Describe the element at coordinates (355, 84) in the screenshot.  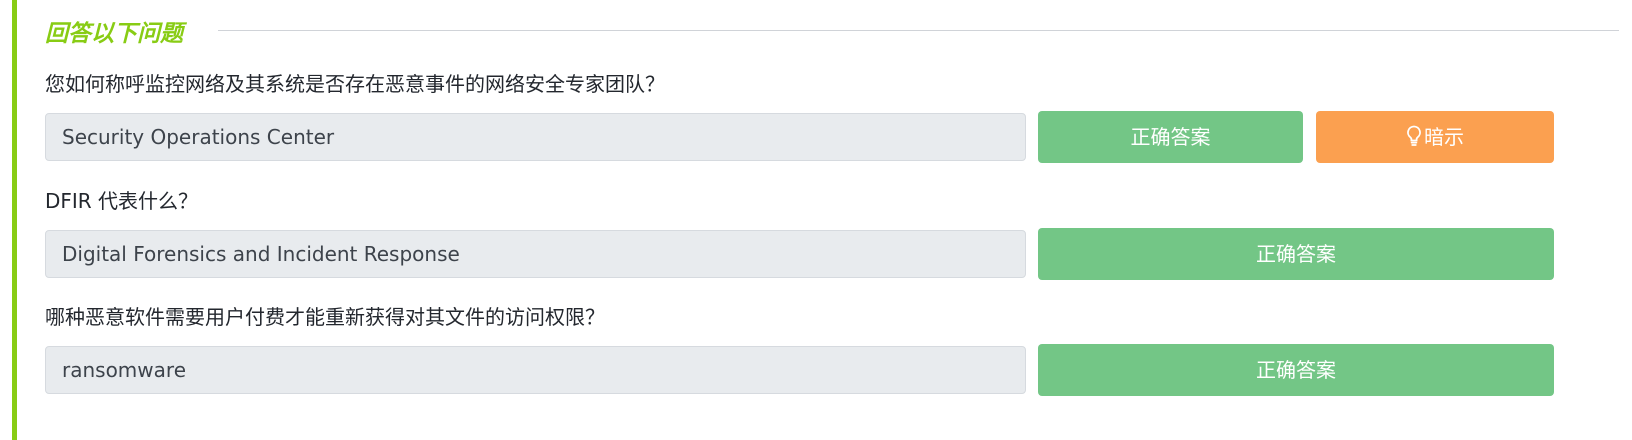
I see `question-1-text: 您如何称呼监控网络及其系统是否存在恶意事件的网络安全专家团队？` at that location.